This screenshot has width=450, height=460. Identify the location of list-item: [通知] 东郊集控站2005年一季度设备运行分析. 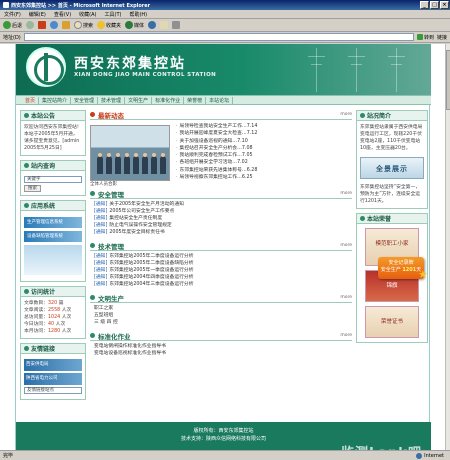
(223, 270).